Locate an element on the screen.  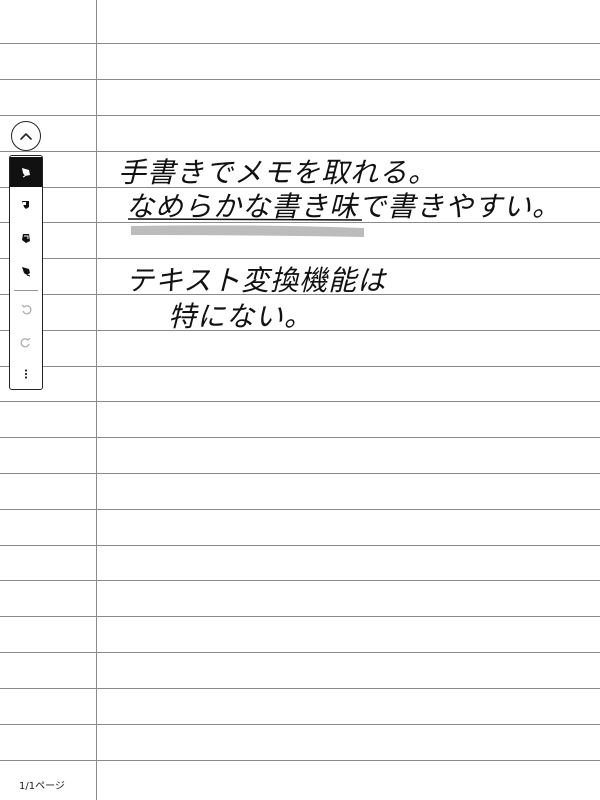
highlight-stroke is located at coordinates (247, 231).